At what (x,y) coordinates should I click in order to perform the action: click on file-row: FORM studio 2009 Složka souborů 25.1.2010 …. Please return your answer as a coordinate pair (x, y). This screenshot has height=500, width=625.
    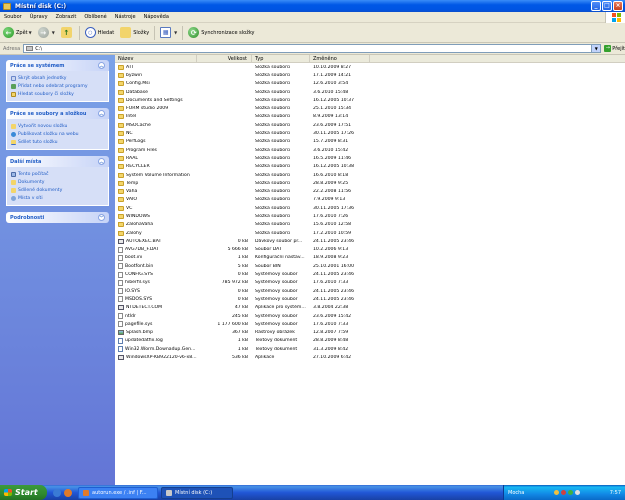
    Looking at the image, I should click on (370, 108).